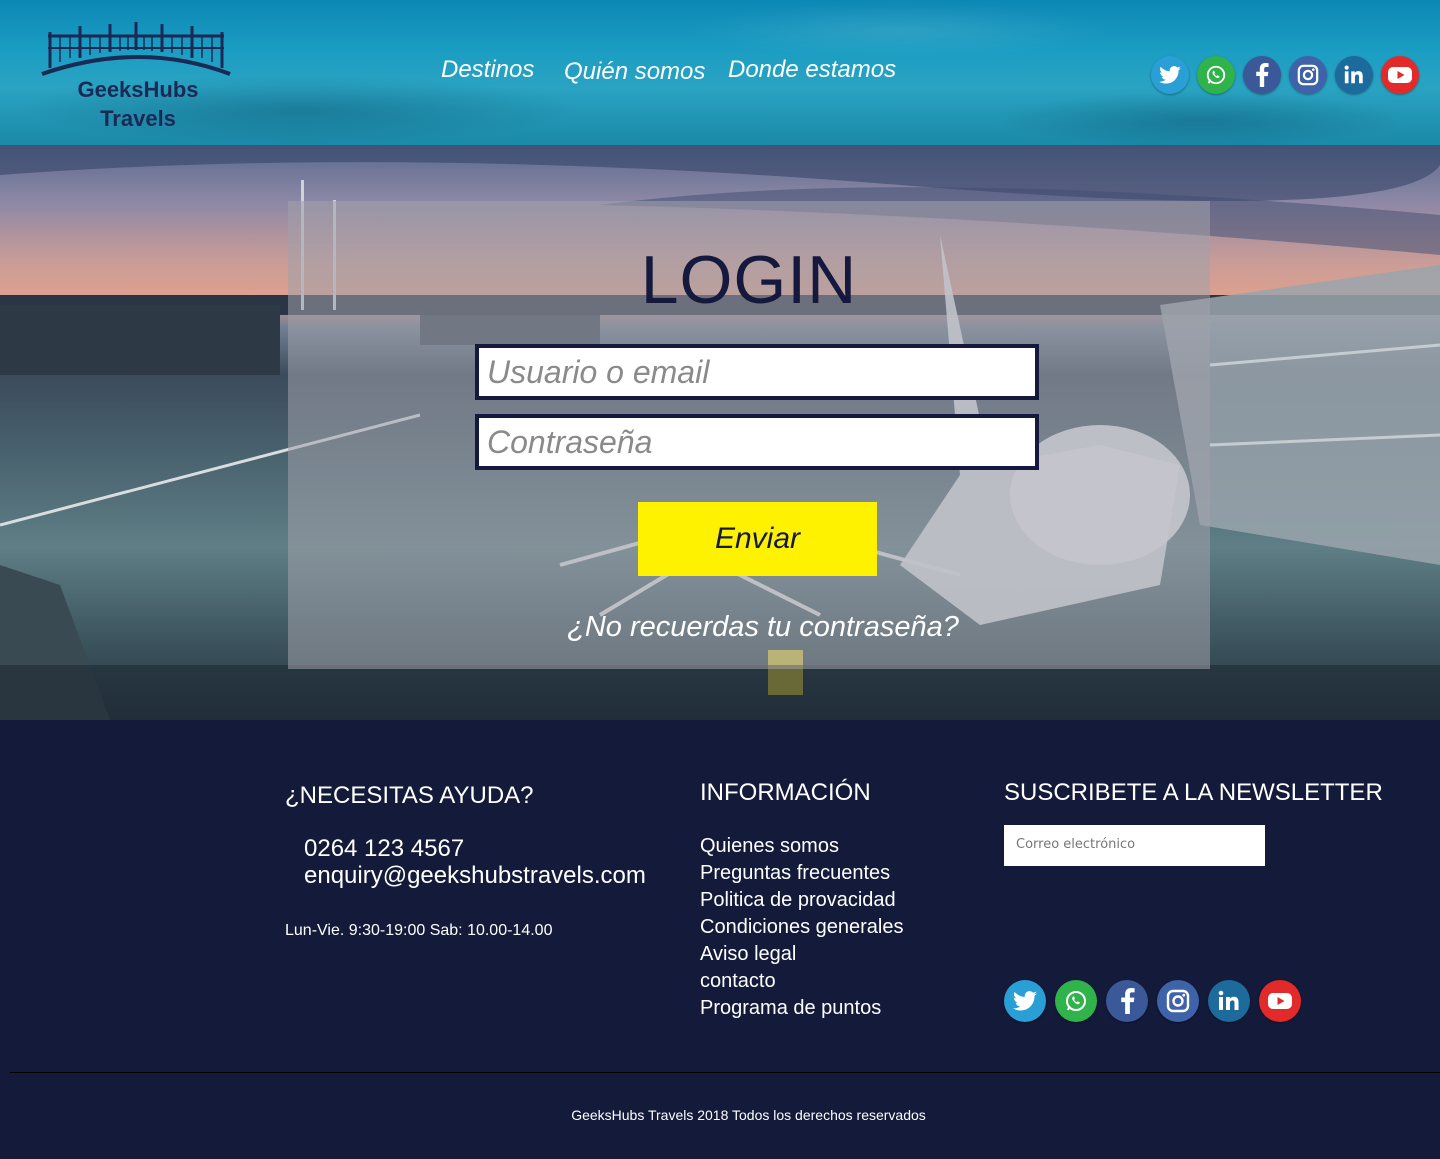  I want to click on username-email-input: Usuario o email, so click(757, 372).